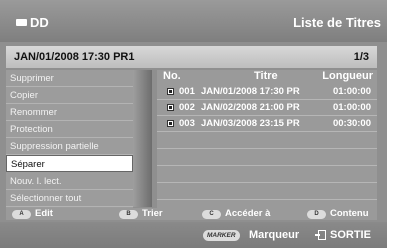 Image resolution: width=395 pixels, height=248 pixels. What do you see at coordinates (221, 235) in the screenshot?
I see `marker-button: MARKER` at bounding box center [221, 235].